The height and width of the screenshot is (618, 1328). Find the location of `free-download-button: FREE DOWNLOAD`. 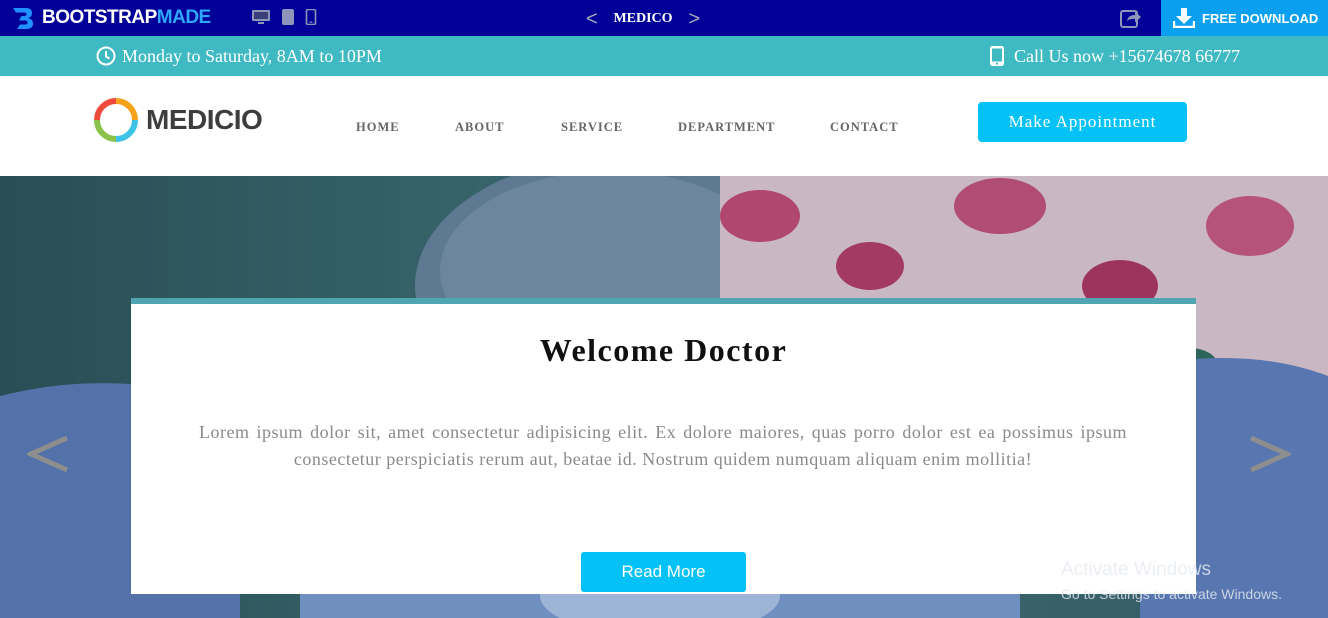

free-download-button: FREE DOWNLOAD is located at coordinates (1244, 18).